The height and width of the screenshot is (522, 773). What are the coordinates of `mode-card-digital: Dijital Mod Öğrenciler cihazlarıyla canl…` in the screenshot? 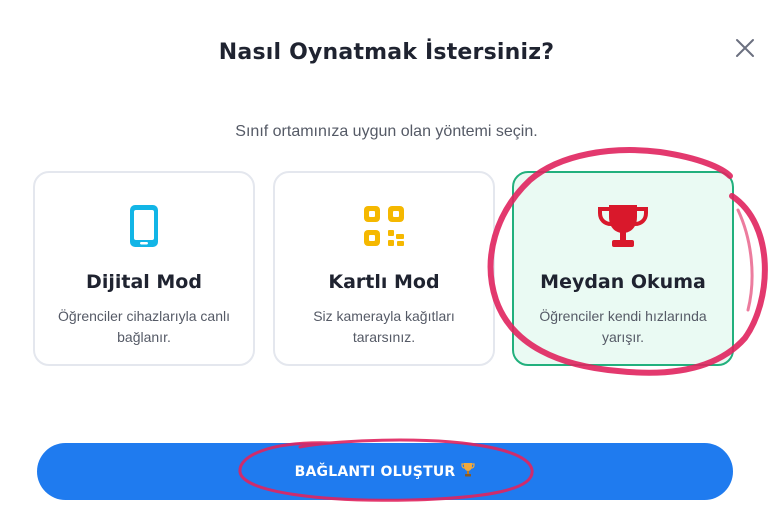 It's located at (144, 268).